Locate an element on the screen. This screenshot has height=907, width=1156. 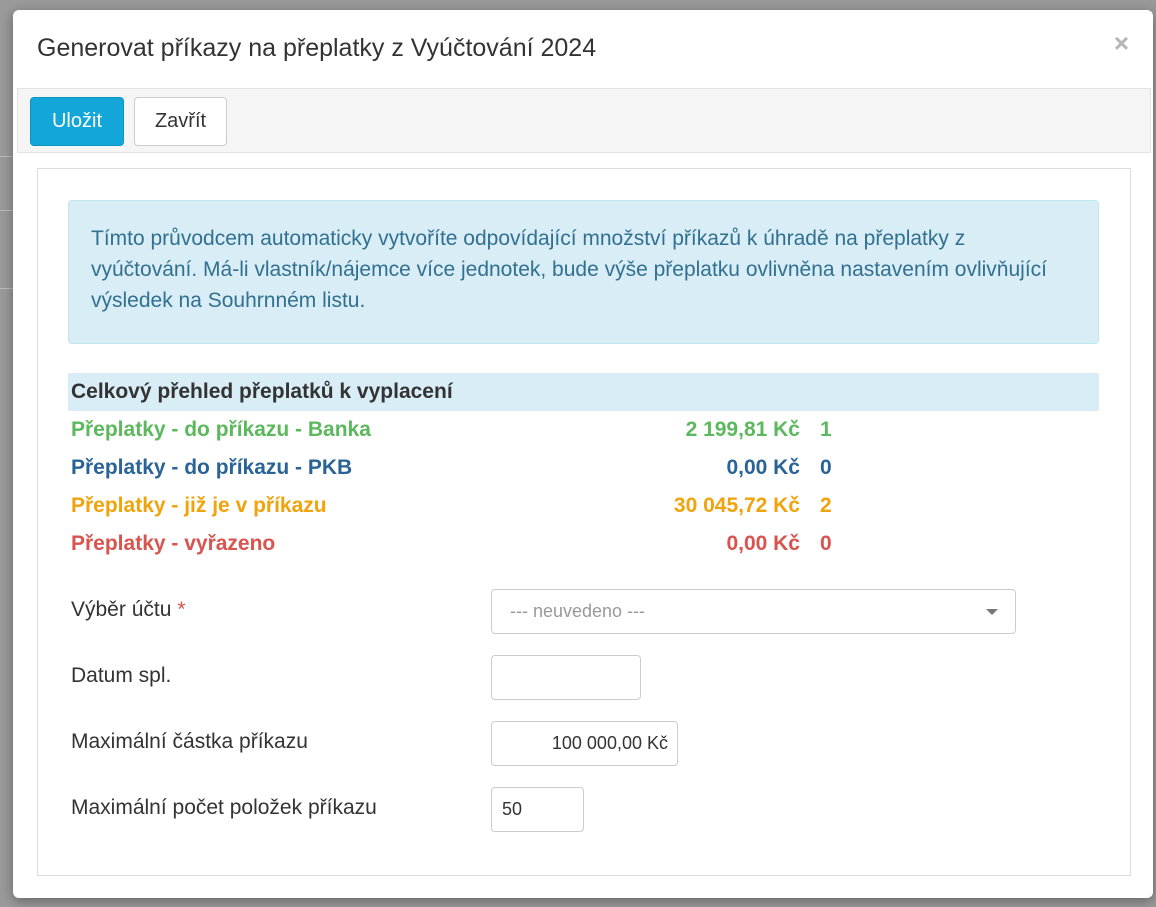
summary-row-excluded: Přeplatky - vyřazeno 0,00 Kč 0 is located at coordinates (583, 544).